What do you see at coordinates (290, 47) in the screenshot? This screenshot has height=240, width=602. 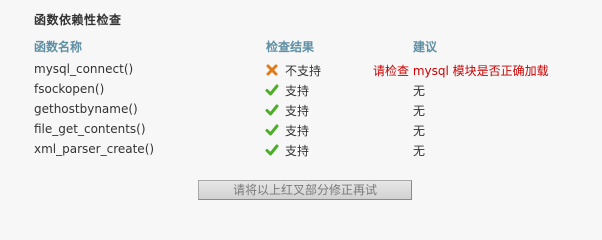 I see `column-header-check-result: 检查结果` at bounding box center [290, 47].